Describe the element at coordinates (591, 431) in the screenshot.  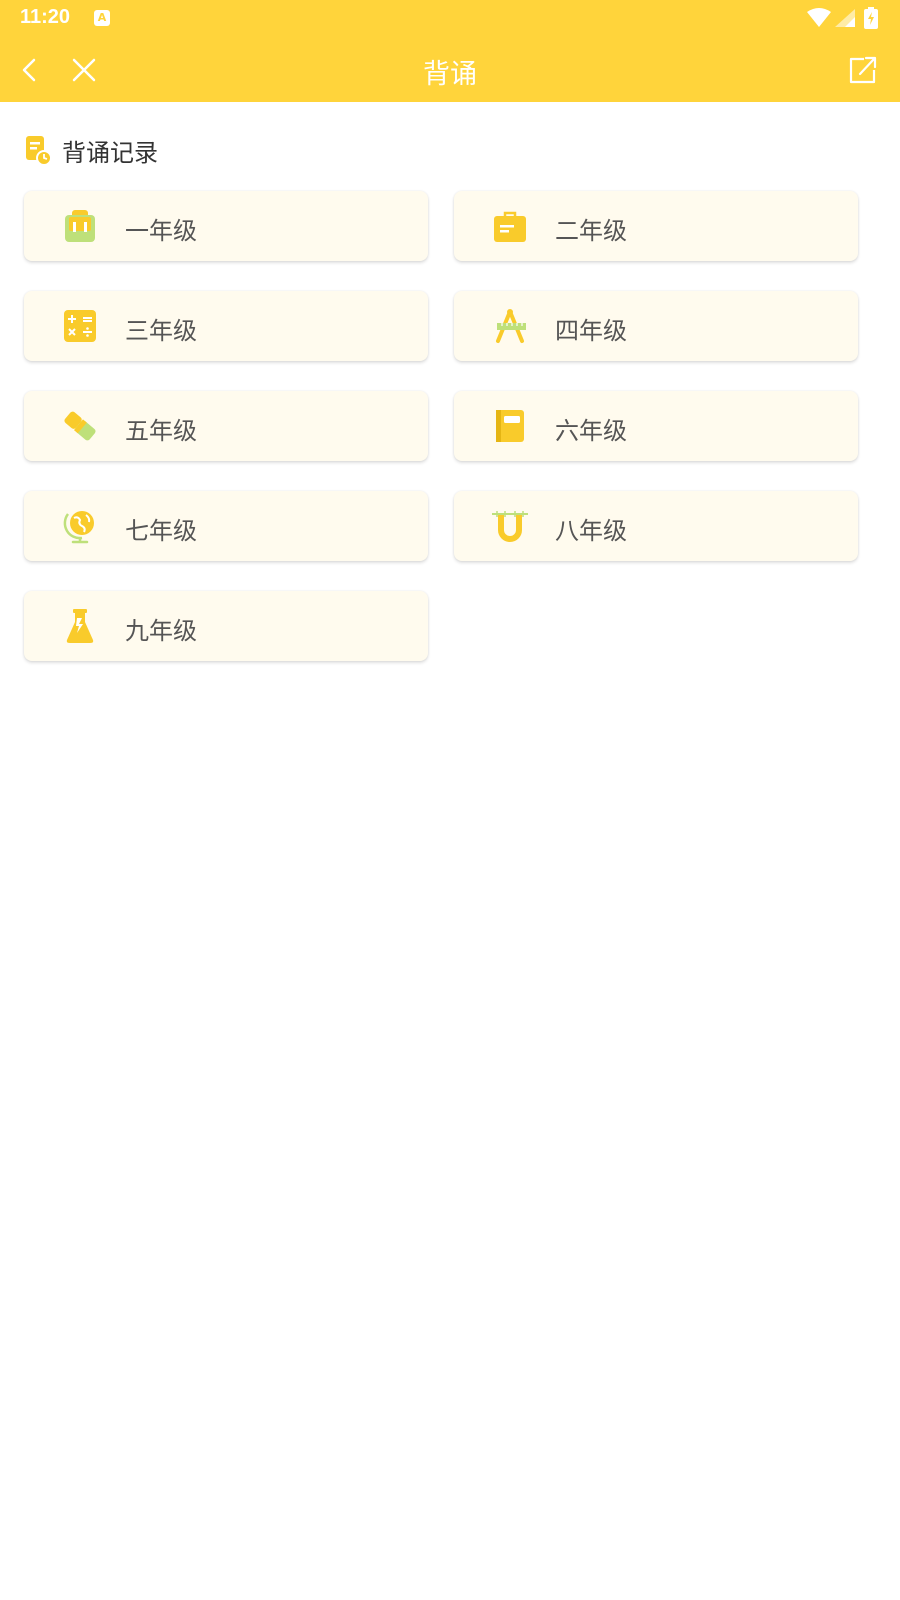
I see `grade-label: 六年级` at that location.